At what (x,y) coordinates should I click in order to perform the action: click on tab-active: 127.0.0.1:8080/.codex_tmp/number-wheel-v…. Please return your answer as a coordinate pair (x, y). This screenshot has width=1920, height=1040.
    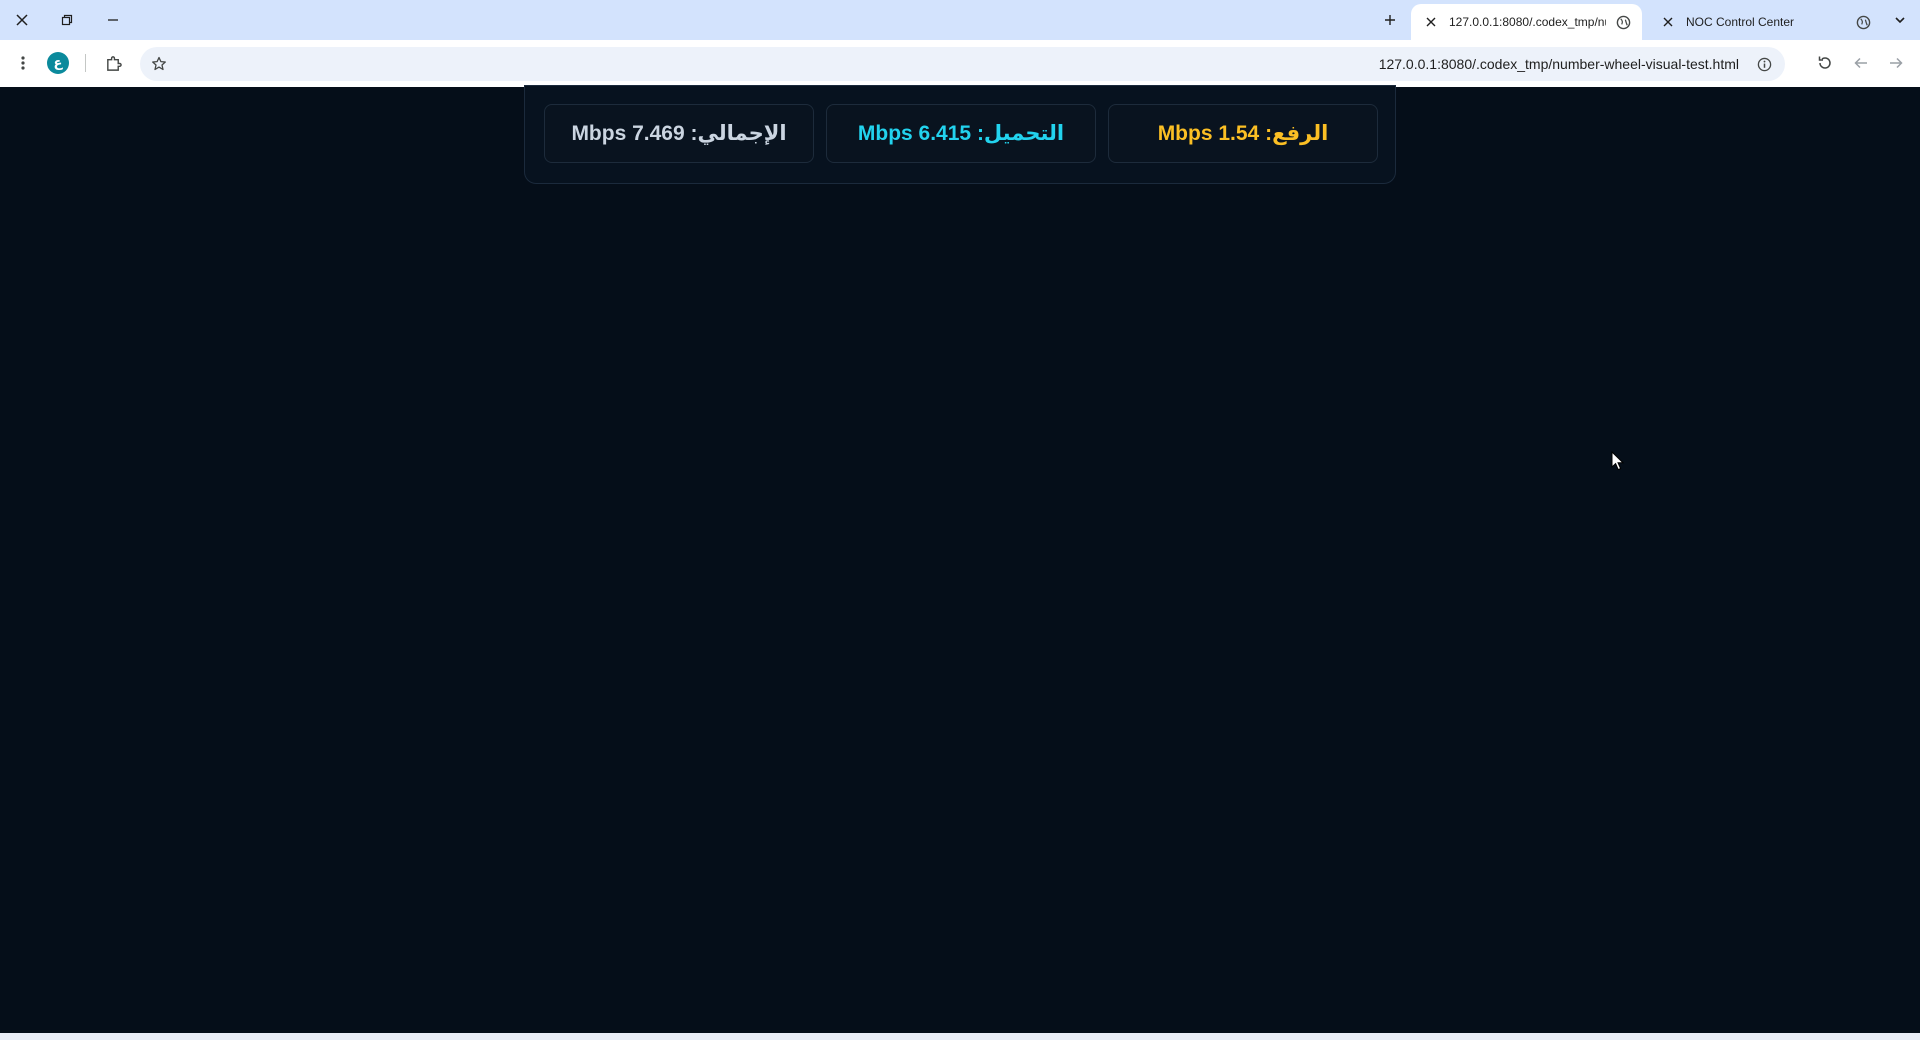
    Looking at the image, I should click on (1526, 22).